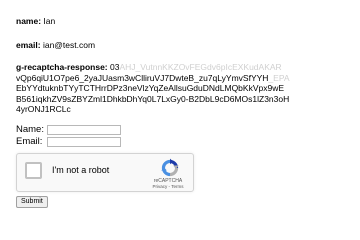 This screenshot has height=240, width=360. What do you see at coordinates (43, 109) in the screenshot?
I see `token-line: 4yrONJ1RCLc` at bounding box center [43, 109].